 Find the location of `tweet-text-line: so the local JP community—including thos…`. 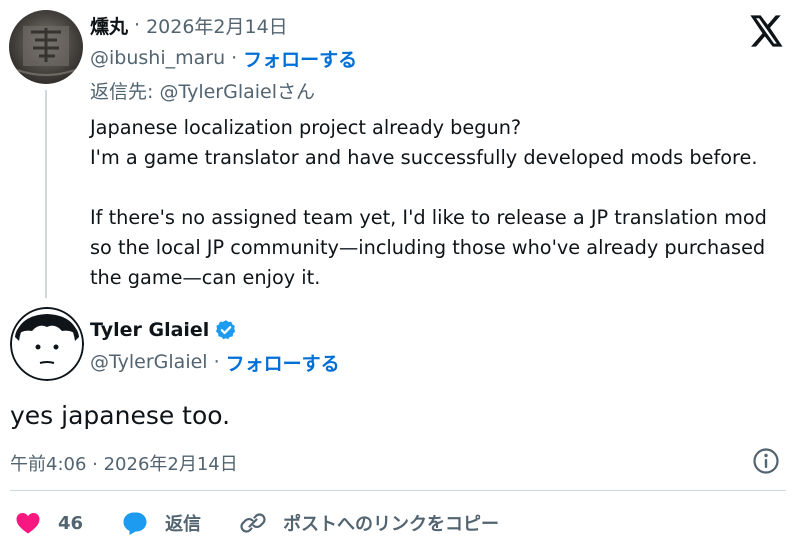

tweet-text-line: so the local JP community—including thos… is located at coordinates (428, 247).